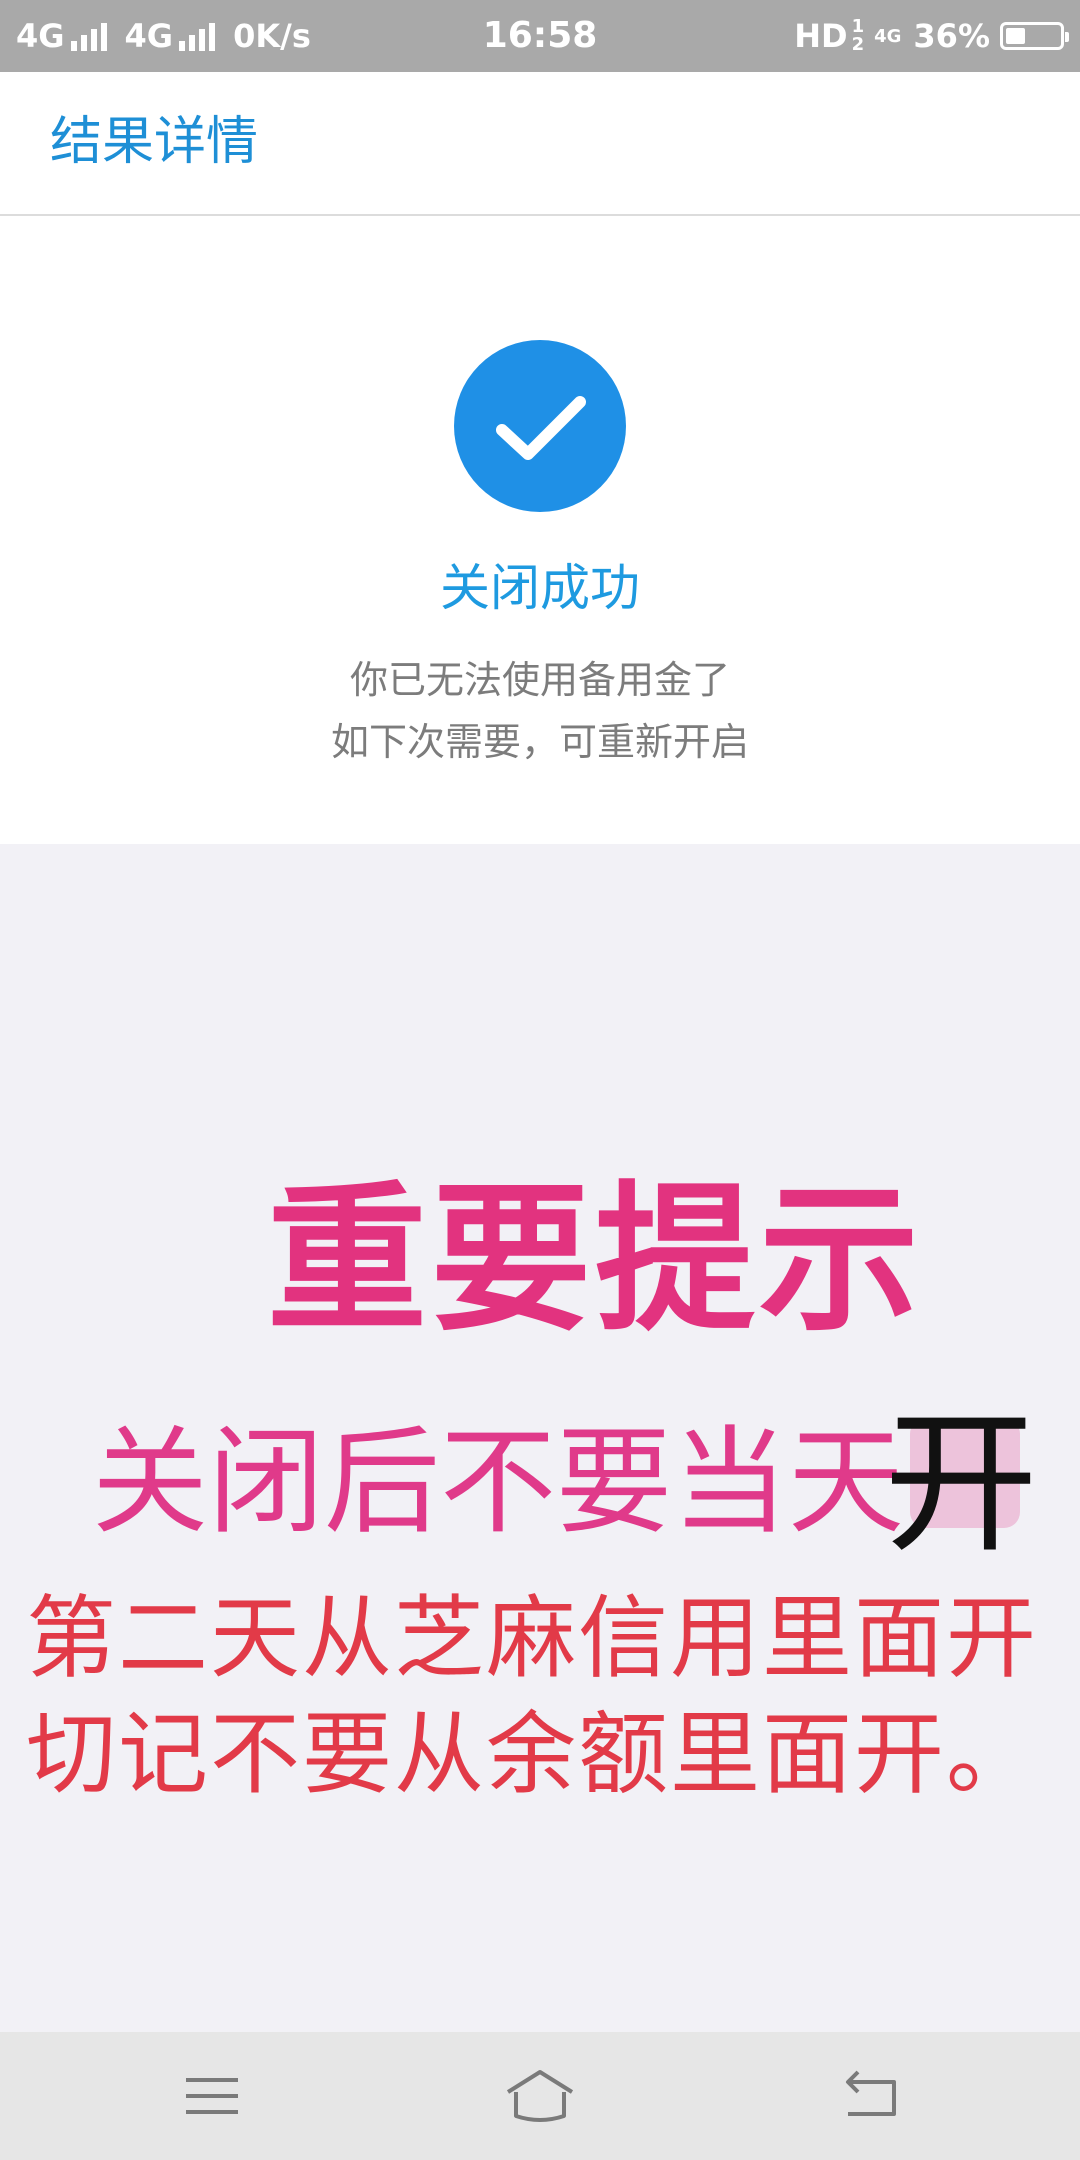  I want to click on menu-button, so click(212, 2096).